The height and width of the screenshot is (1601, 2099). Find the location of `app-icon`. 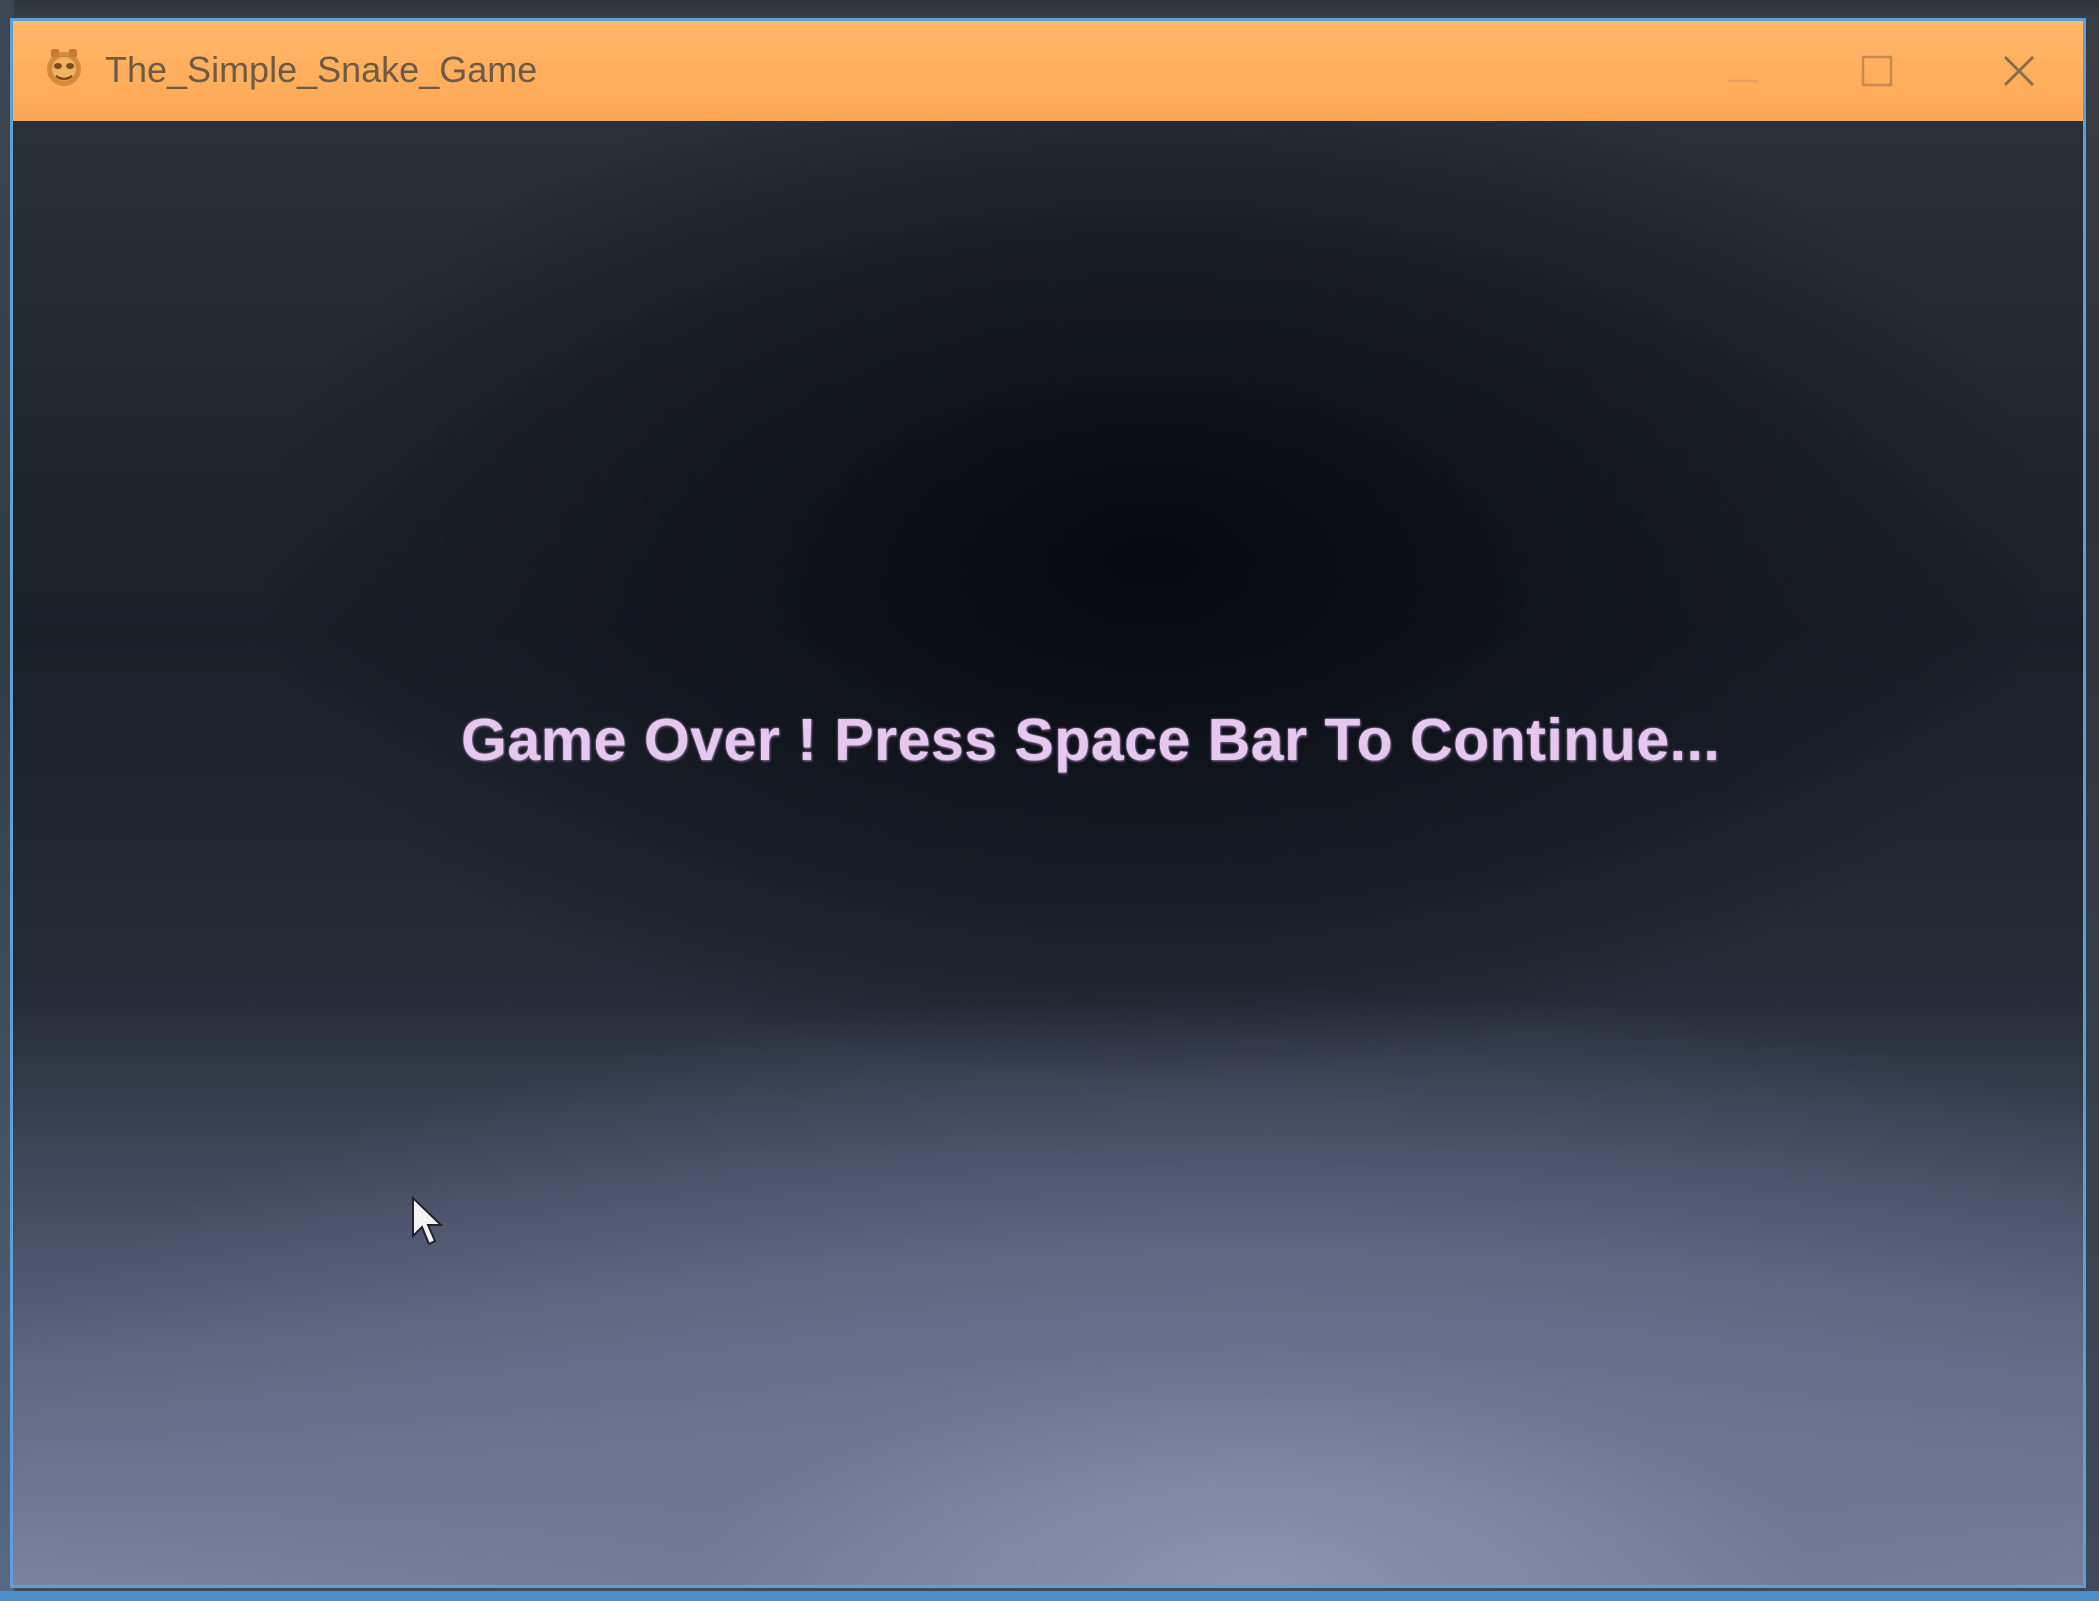

app-icon is located at coordinates (64, 69).